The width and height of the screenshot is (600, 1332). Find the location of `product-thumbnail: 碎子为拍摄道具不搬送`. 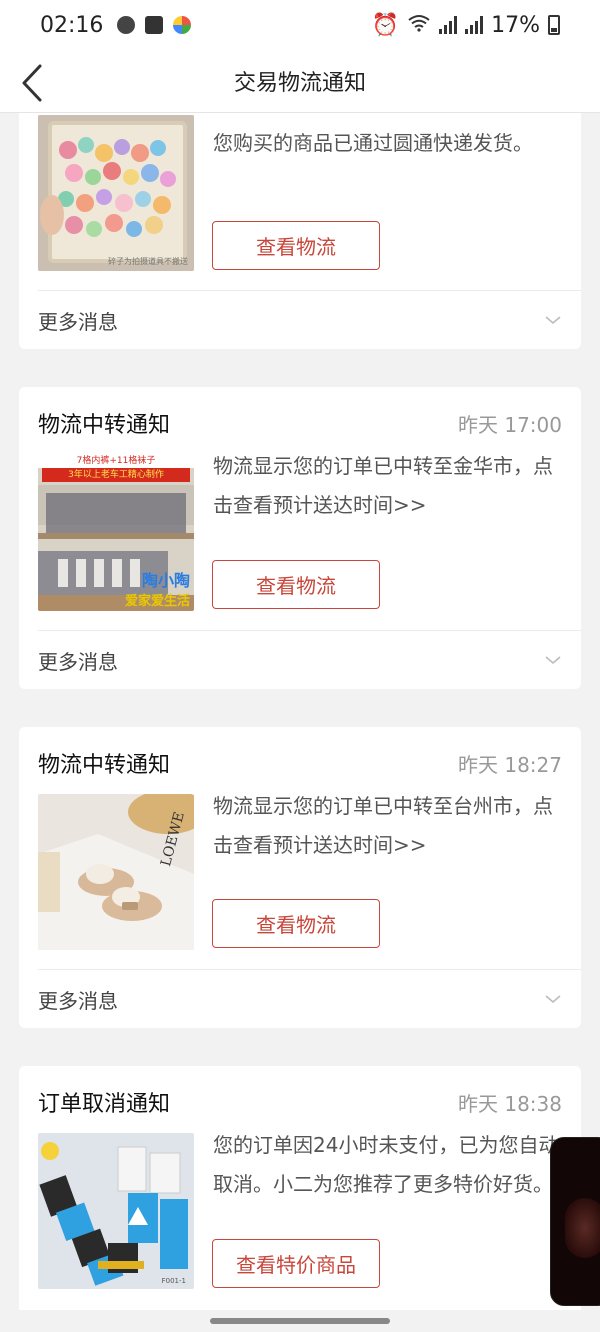

product-thumbnail: 碎子为拍摄道具不搬送 is located at coordinates (116, 193).